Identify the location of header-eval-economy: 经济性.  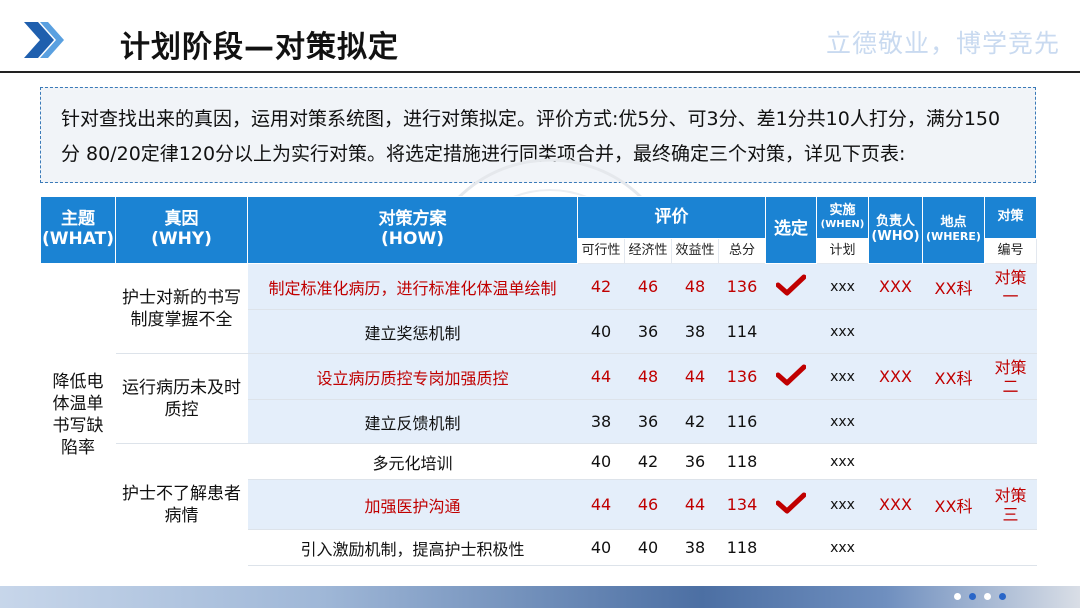
(648, 251).